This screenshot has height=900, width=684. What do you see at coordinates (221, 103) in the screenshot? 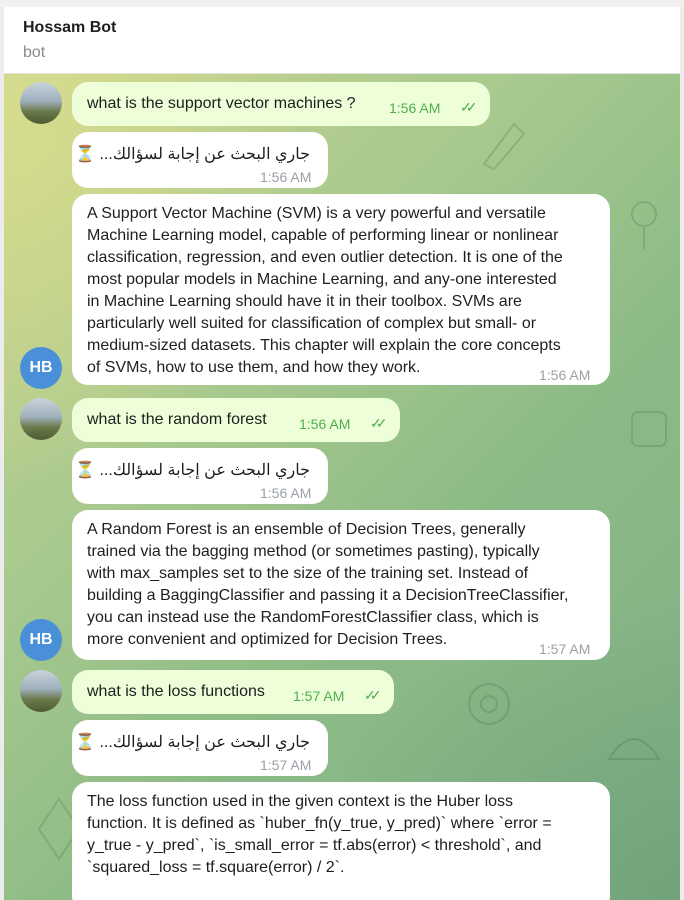
I see `message-text: what is the support vector machines ?` at bounding box center [221, 103].